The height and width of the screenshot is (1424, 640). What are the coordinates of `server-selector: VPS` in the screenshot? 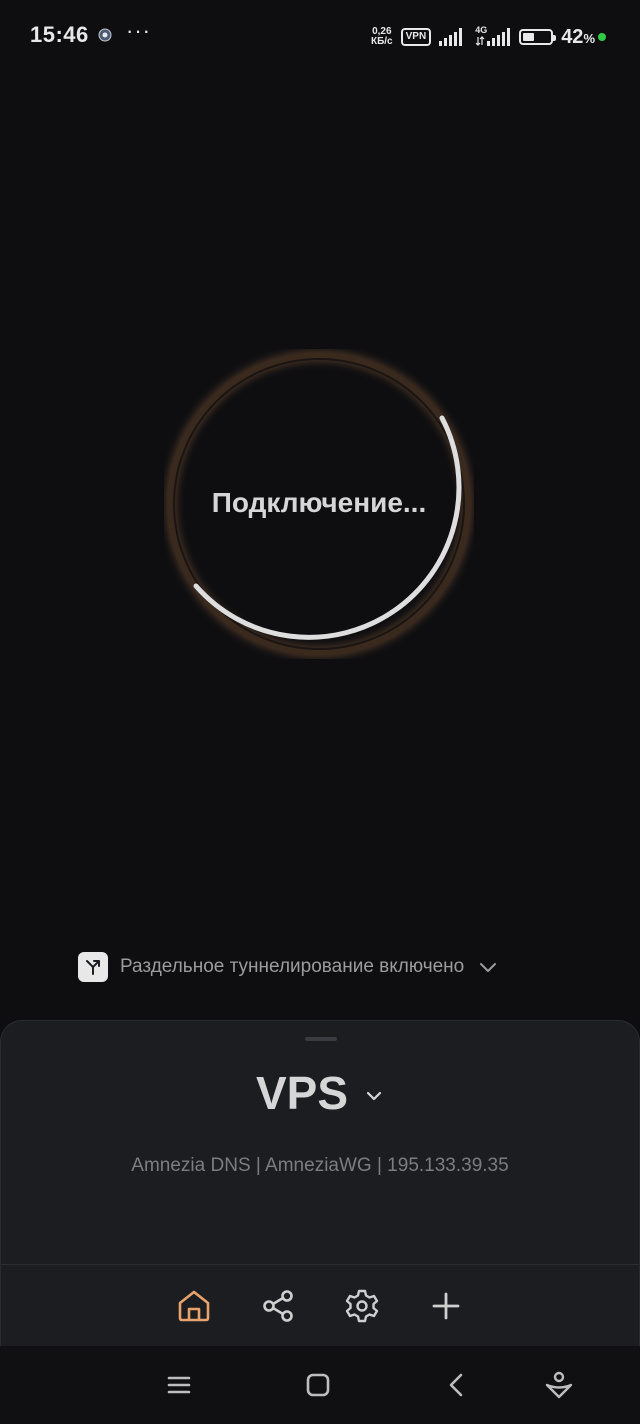 It's located at (320, 1093).